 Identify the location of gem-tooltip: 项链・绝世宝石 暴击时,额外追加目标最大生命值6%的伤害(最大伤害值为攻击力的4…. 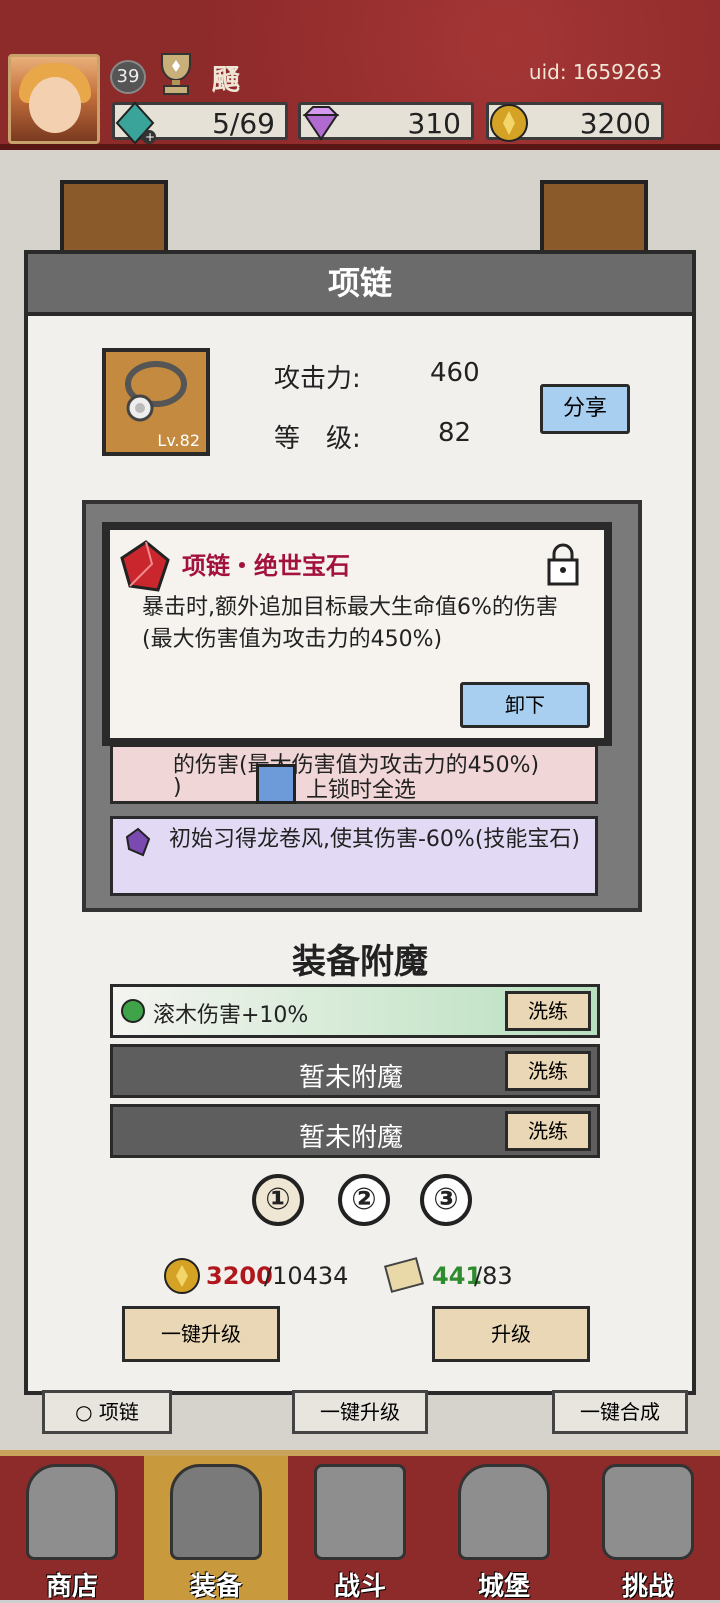
(357, 634).